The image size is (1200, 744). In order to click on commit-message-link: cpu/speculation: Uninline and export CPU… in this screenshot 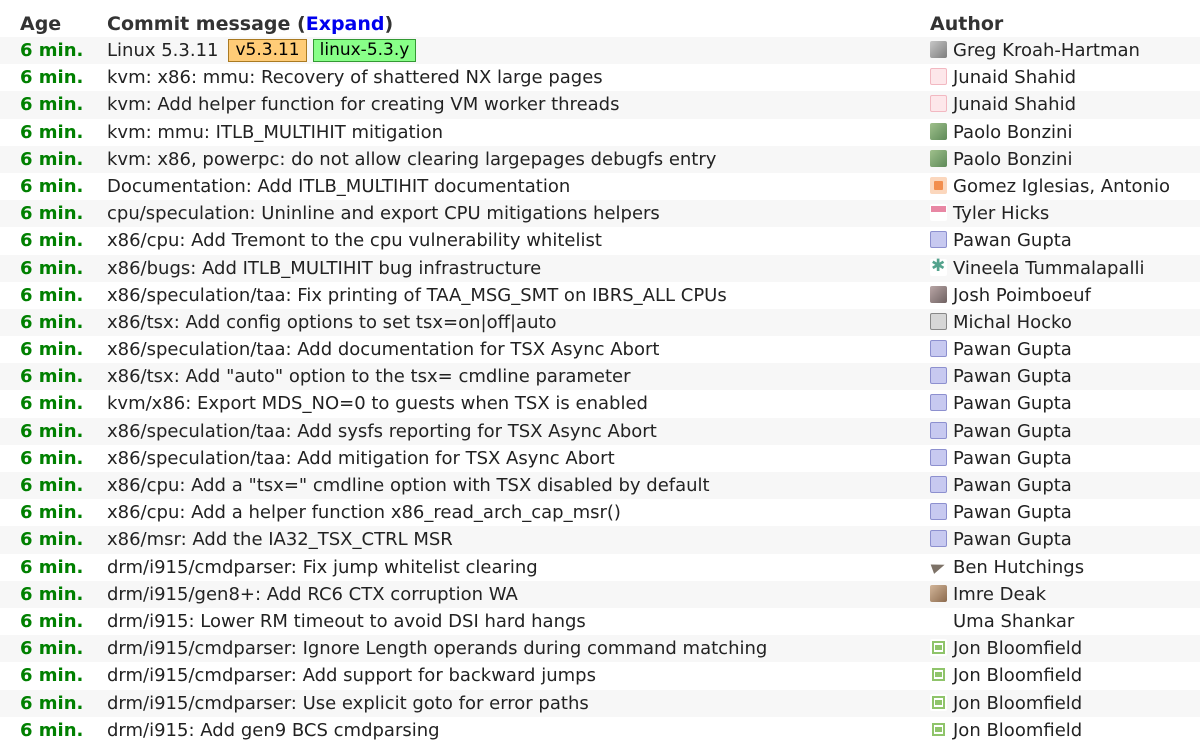, I will do `click(383, 213)`.